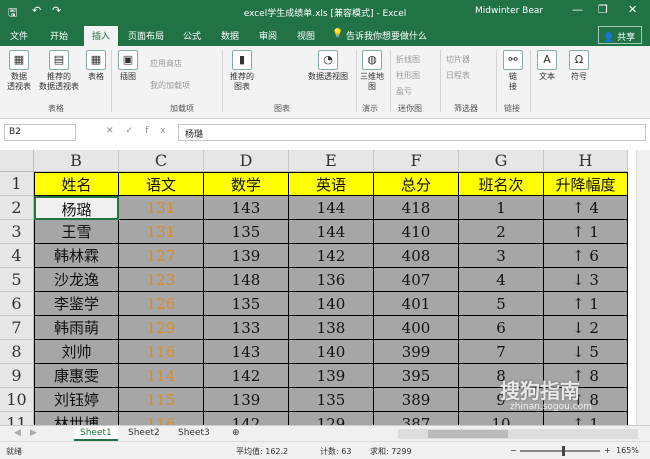  I want to click on function-icon: fx, so click(161, 131).